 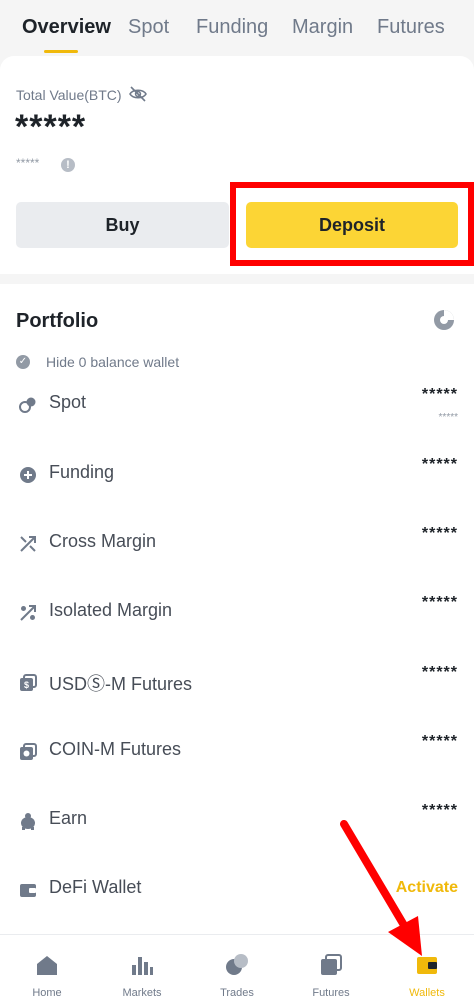 I want to click on nav-trades: Trades, so click(x=237, y=967).